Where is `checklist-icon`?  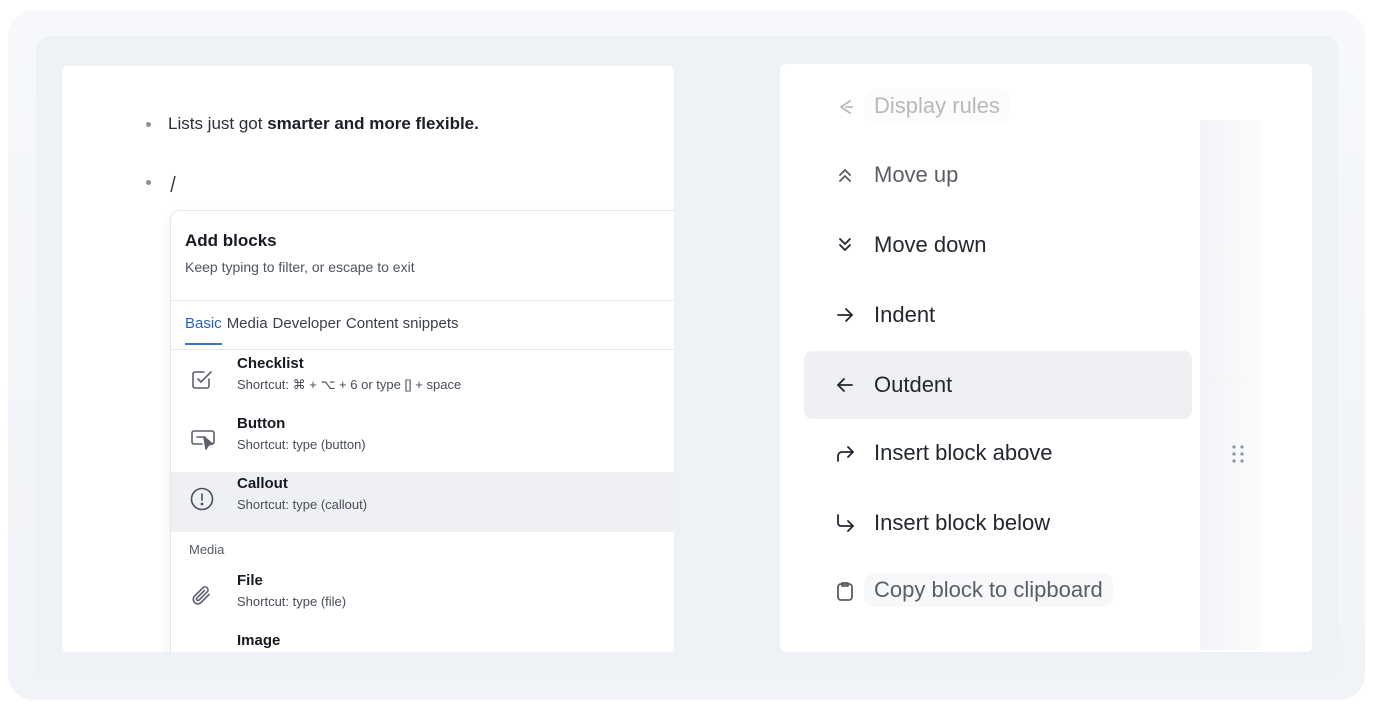
checklist-icon is located at coordinates (202, 379).